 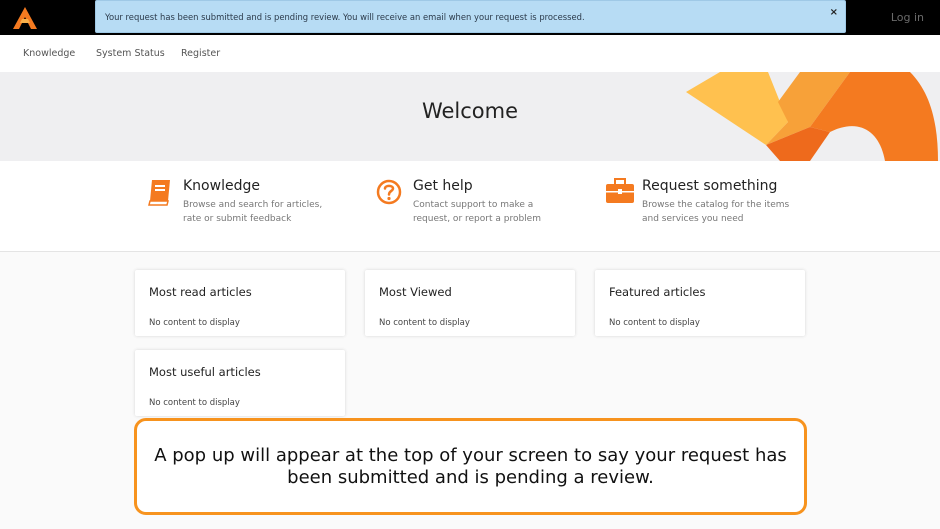 I want to click on card-featured-articles: Featured articles No content to display, so click(x=700, y=303).